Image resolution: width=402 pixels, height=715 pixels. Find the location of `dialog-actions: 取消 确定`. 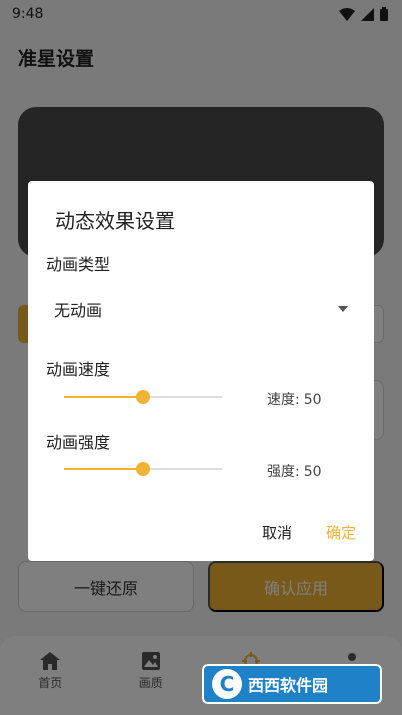

dialog-actions: 取消 确定 is located at coordinates (309, 532).